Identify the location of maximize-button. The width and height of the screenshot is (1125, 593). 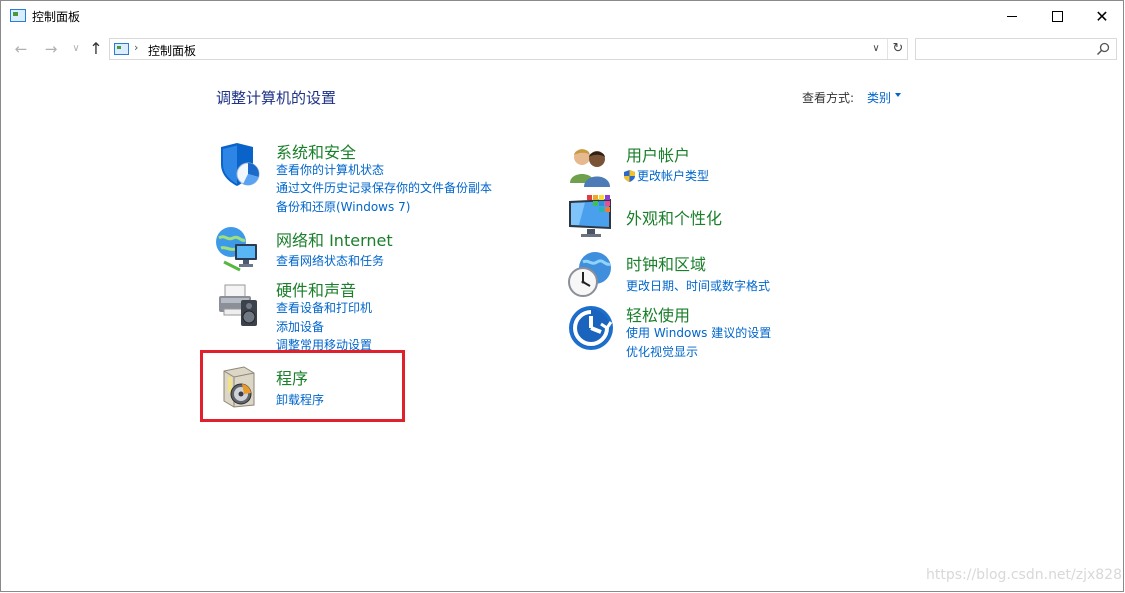
(1057, 16).